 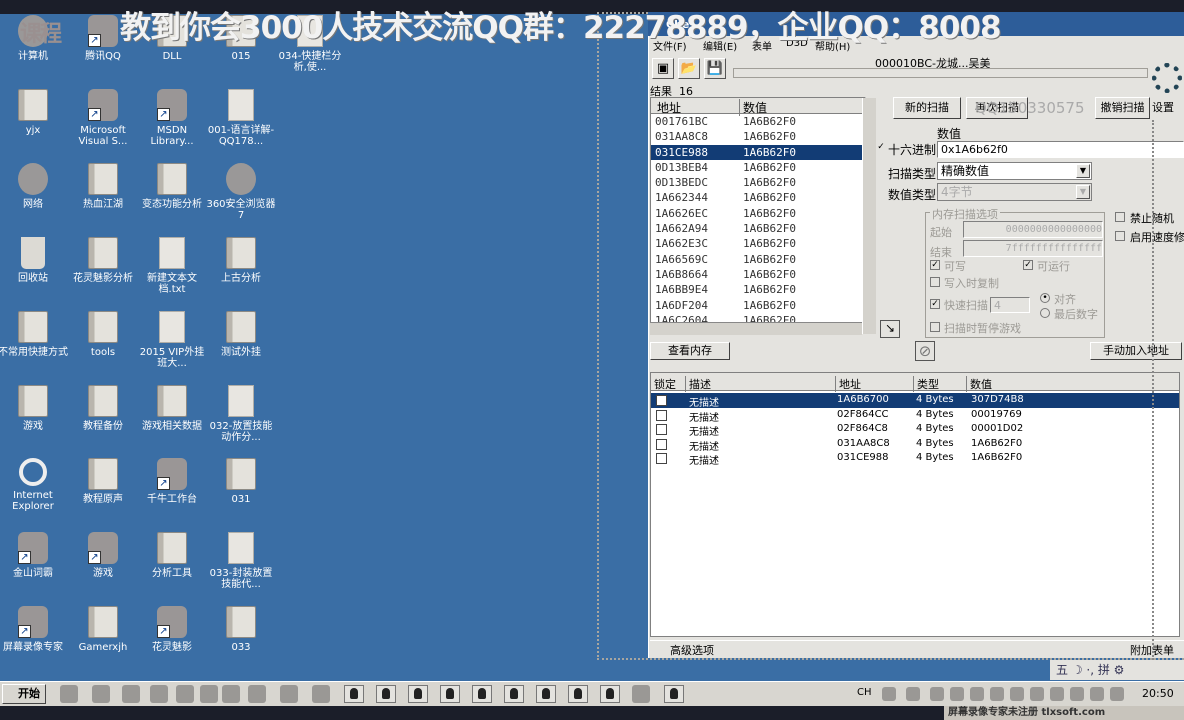 What do you see at coordinates (758, 152) in the screenshot?
I see `list-item: 031CE988 1A6B62F0` at bounding box center [758, 152].